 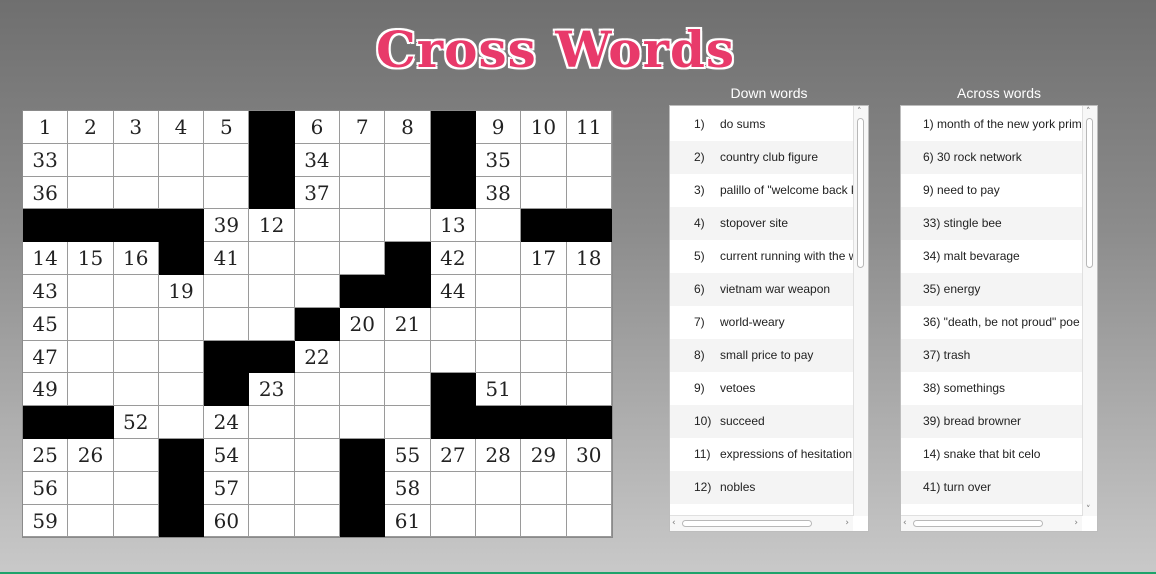 What do you see at coordinates (1089, 193) in the screenshot?
I see `across-vertical-scroll-thumb` at bounding box center [1089, 193].